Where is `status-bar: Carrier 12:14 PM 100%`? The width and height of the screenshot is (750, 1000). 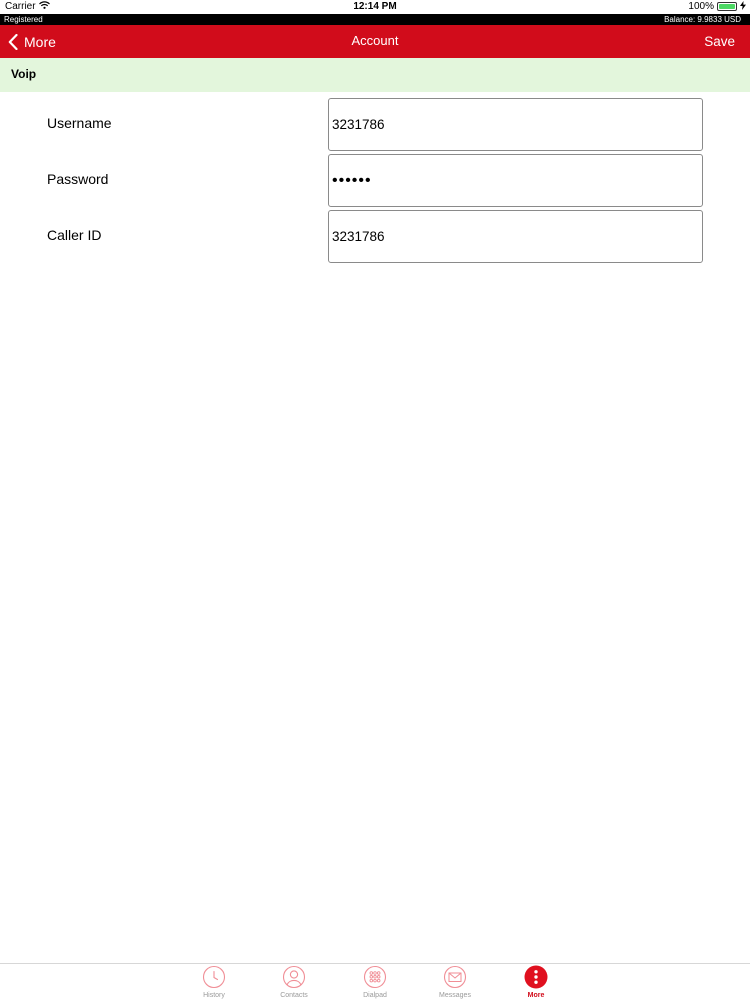 status-bar: Carrier 12:14 PM 100% is located at coordinates (375, 7).